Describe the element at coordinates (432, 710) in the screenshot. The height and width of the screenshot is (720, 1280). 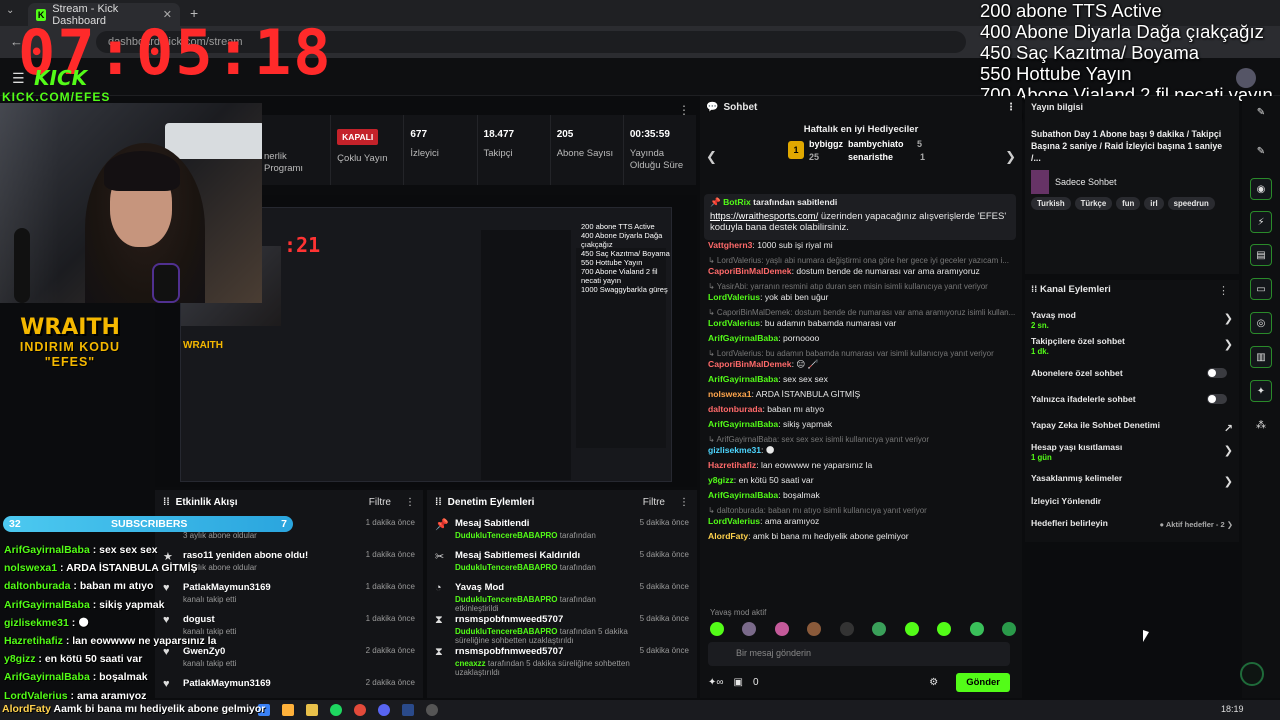
I see `obs-icon` at that location.